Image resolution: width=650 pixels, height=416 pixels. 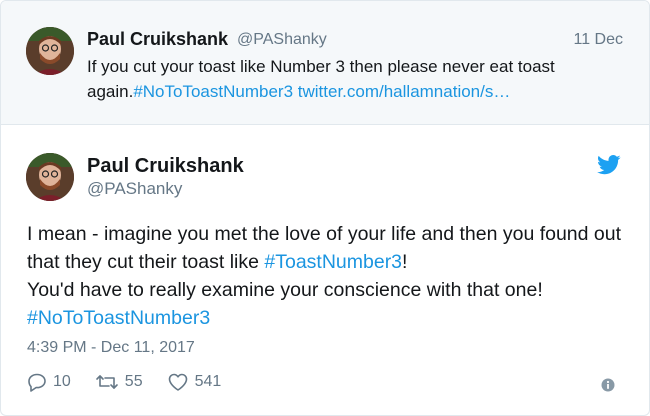 What do you see at coordinates (37, 382) in the screenshot?
I see `reply-icon` at bounding box center [37, 382].